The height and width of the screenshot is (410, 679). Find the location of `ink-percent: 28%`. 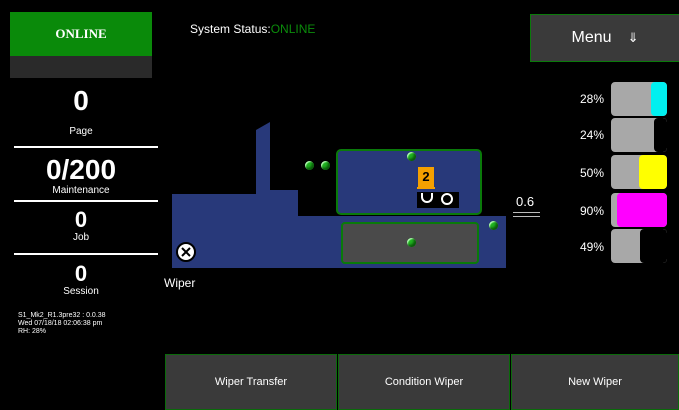

ink-percent: 28% is located at coordinates (591, 99).